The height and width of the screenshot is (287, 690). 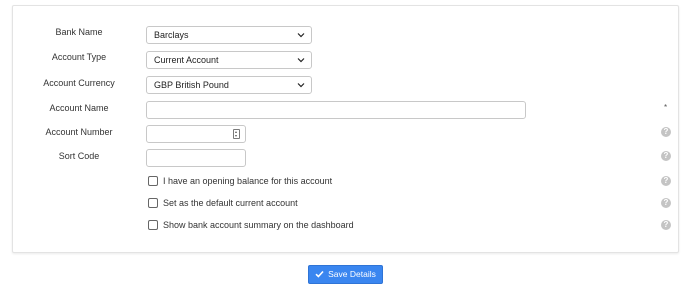 I want to click on account-number-label: Account Number, so click(x=79, y=132).